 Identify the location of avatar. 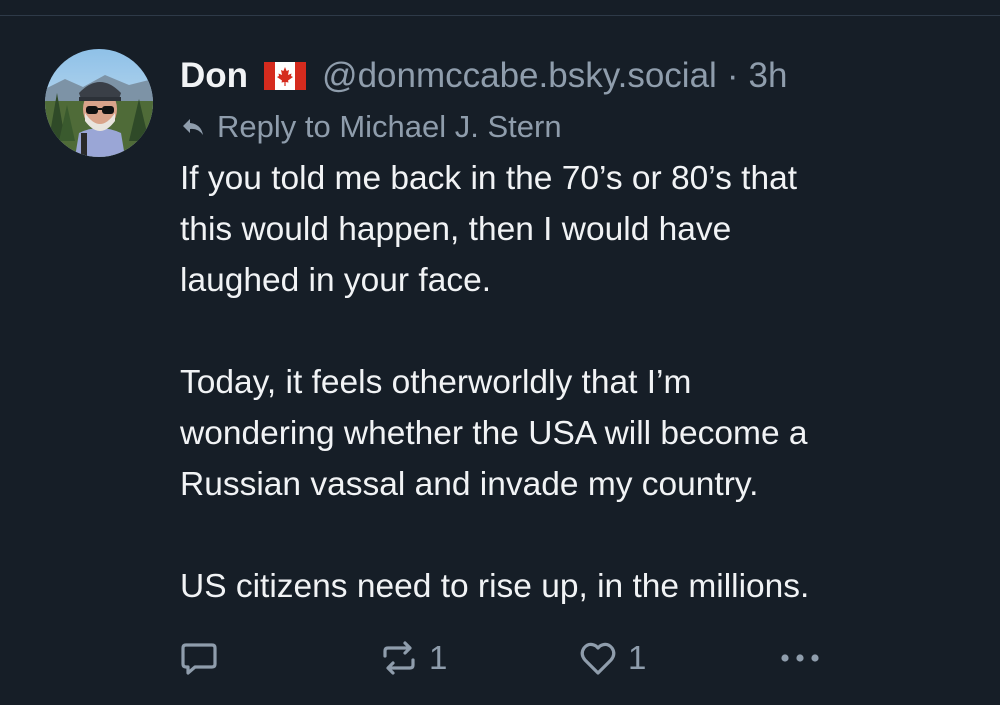
(99, 103).